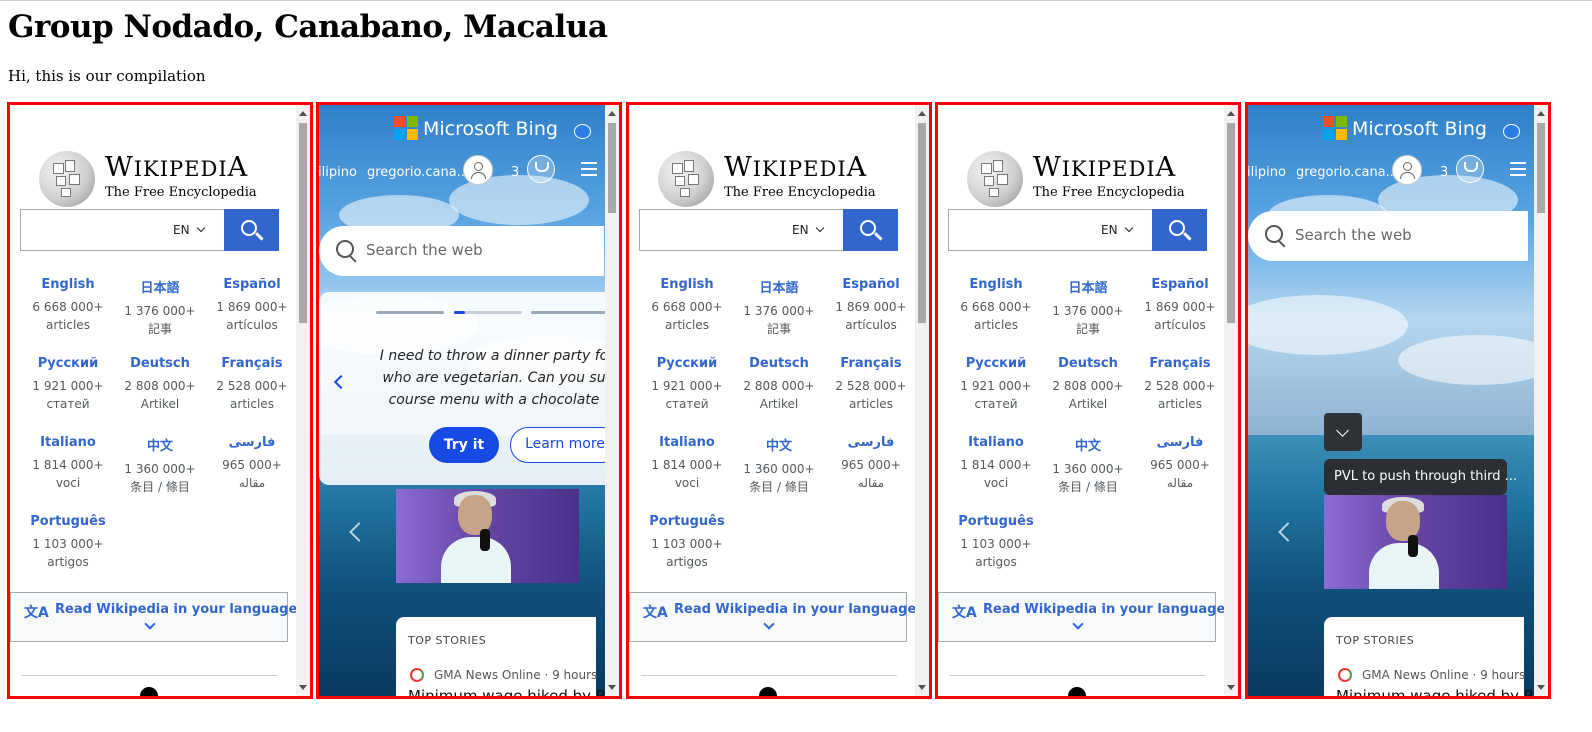 The image size is (1592, 732). What do you see at coordinates (496, 312) in the screenshot?
I see `carousel-indicators` at bounding box center [496, 312].